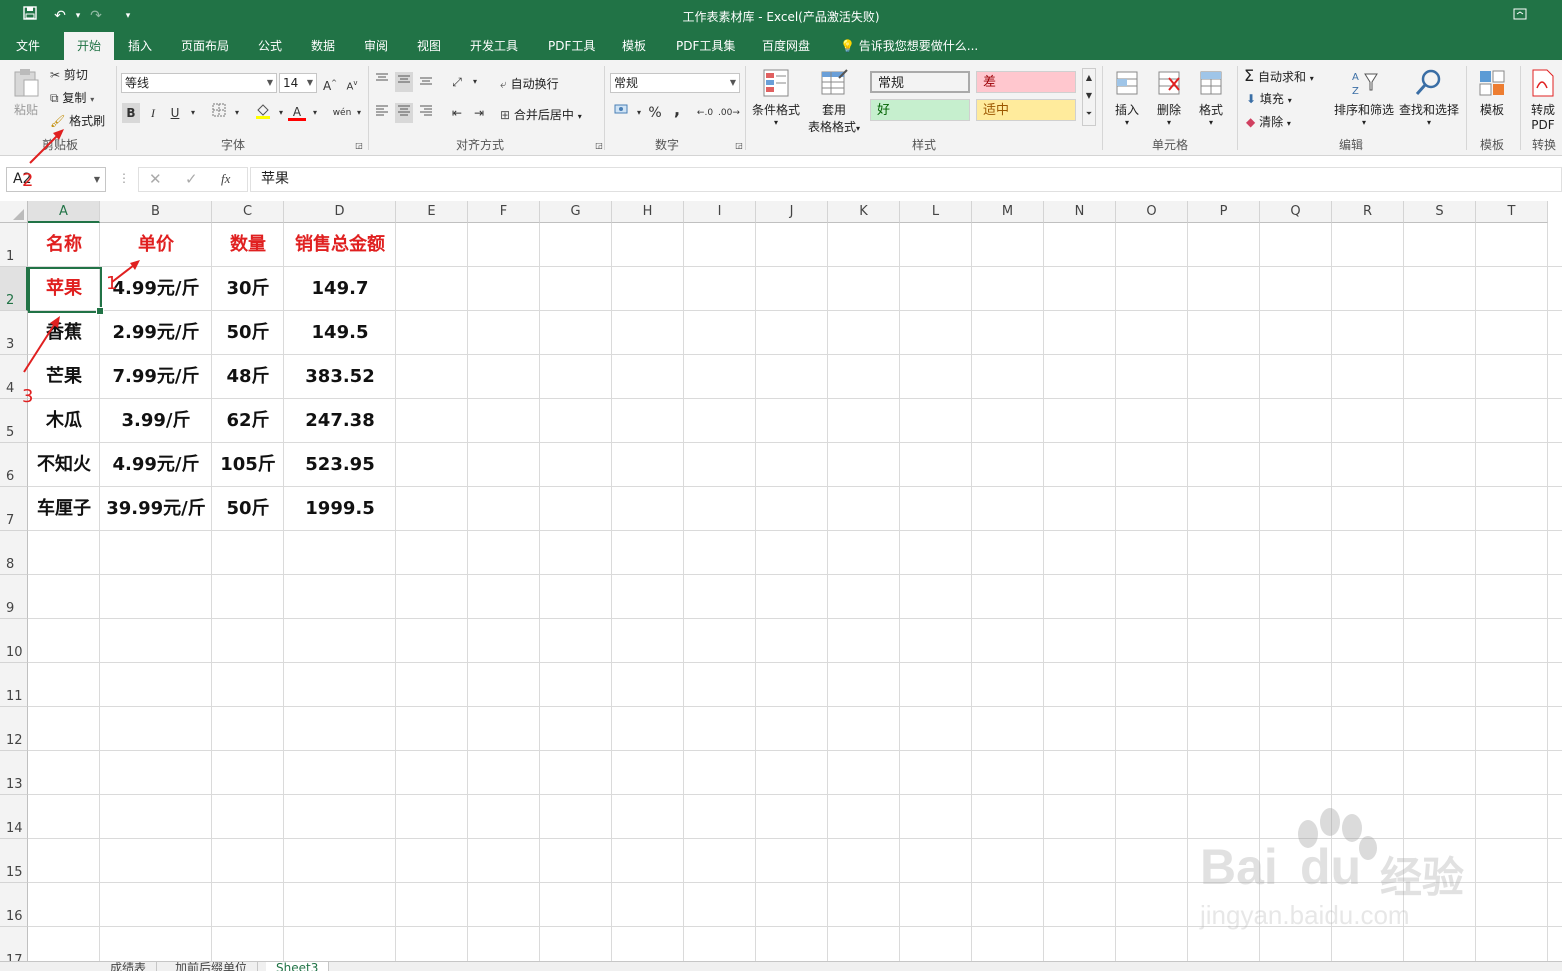 Image resolution: width=1562 pixels, height=971 pixels. What do you see at coordinates (1305, 915) in the screenshot?
I see `watermark-url: jingyan.baidu.com` at bounding box center [1305, 915].